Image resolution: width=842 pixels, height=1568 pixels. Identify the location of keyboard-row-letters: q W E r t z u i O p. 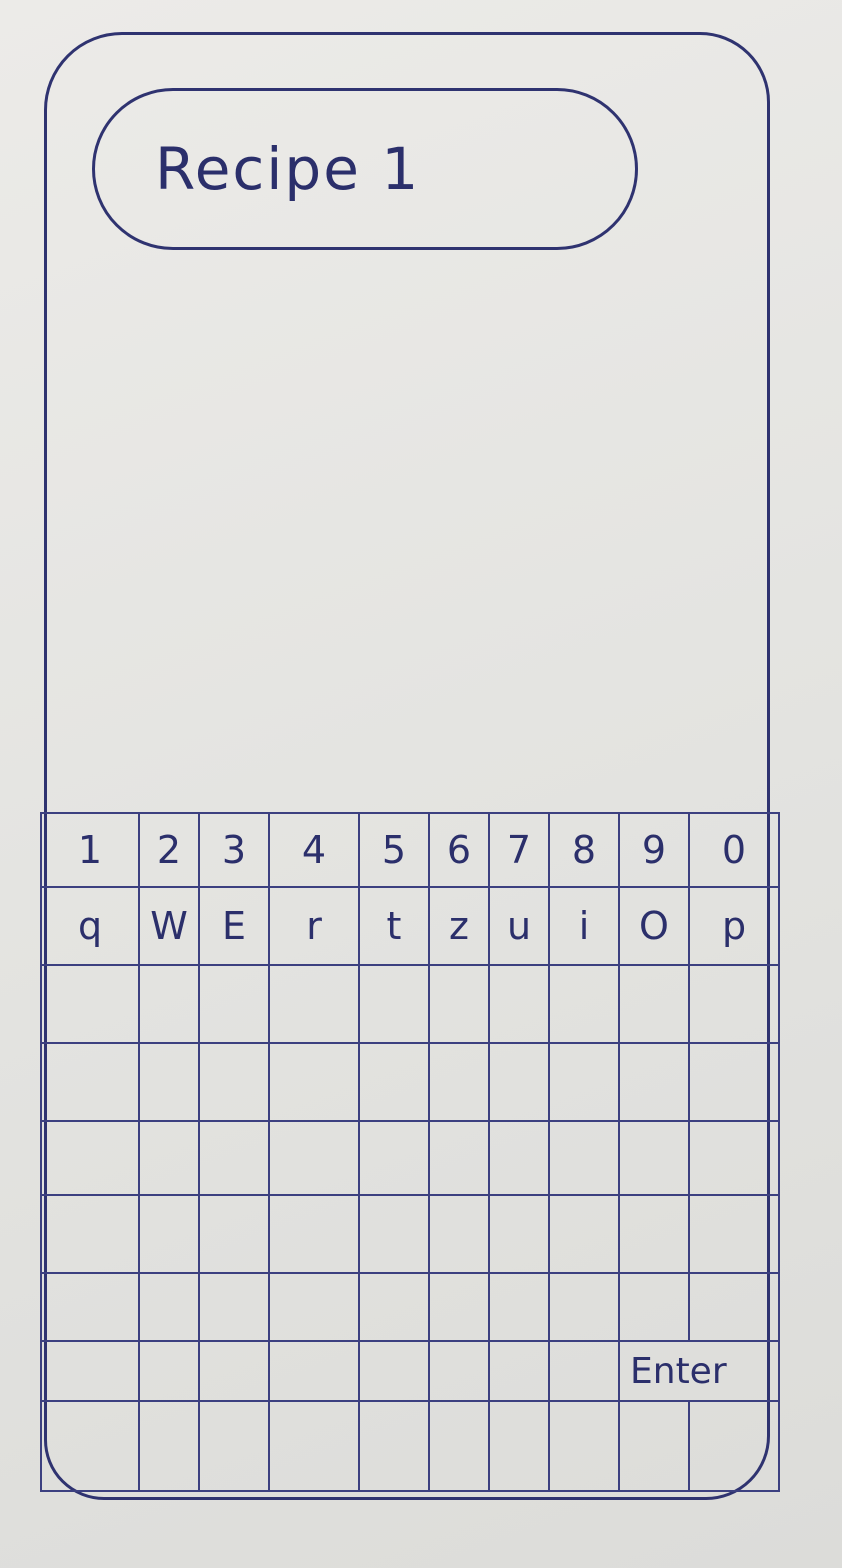
(425, 927).